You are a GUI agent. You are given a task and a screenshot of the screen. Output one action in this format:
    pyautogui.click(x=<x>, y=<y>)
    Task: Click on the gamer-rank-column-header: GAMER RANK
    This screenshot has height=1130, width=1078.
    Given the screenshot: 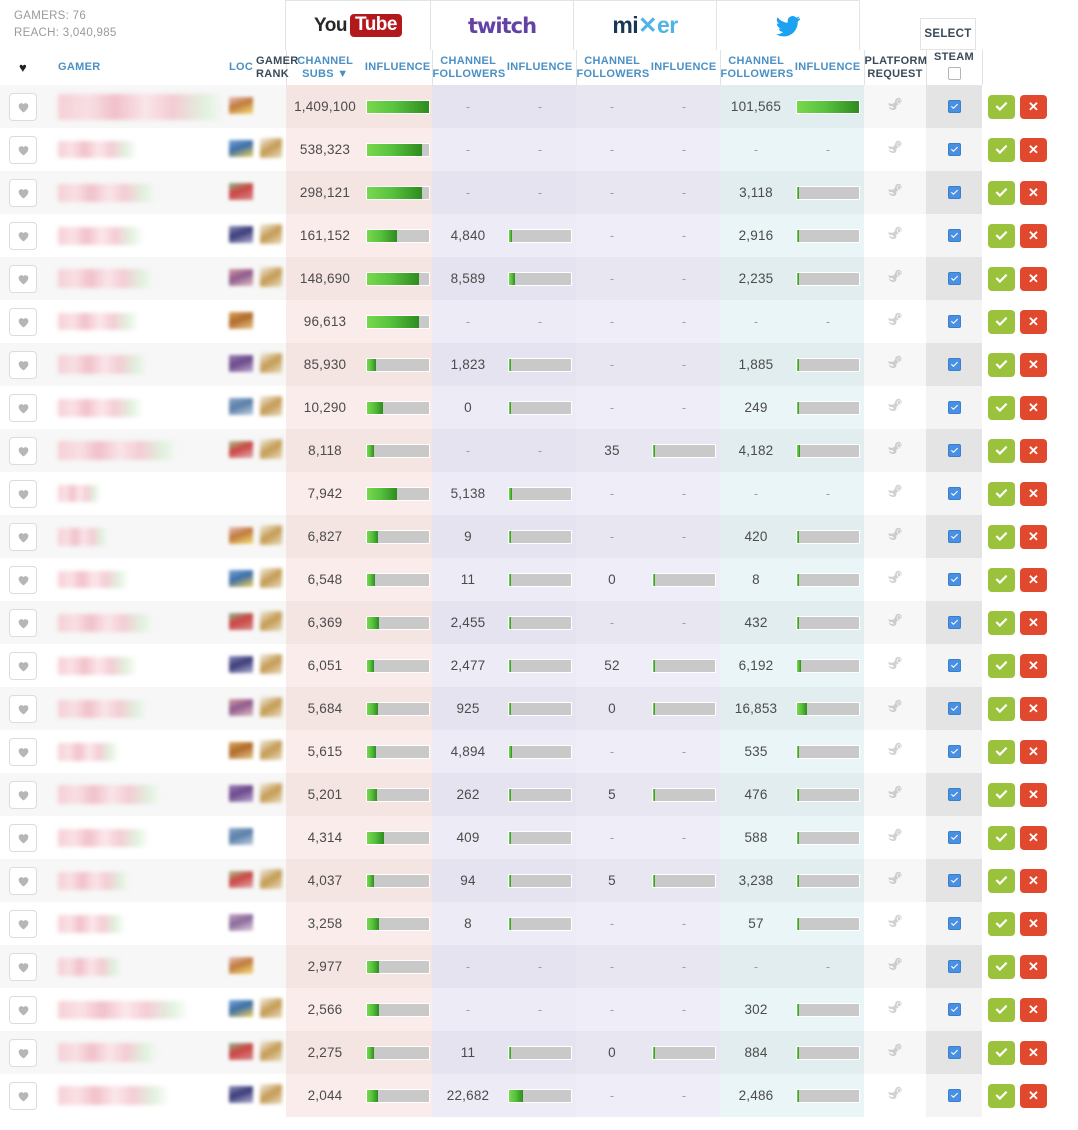 What is the action you would take?
    pyautogui.click(x=277, y=67)
    